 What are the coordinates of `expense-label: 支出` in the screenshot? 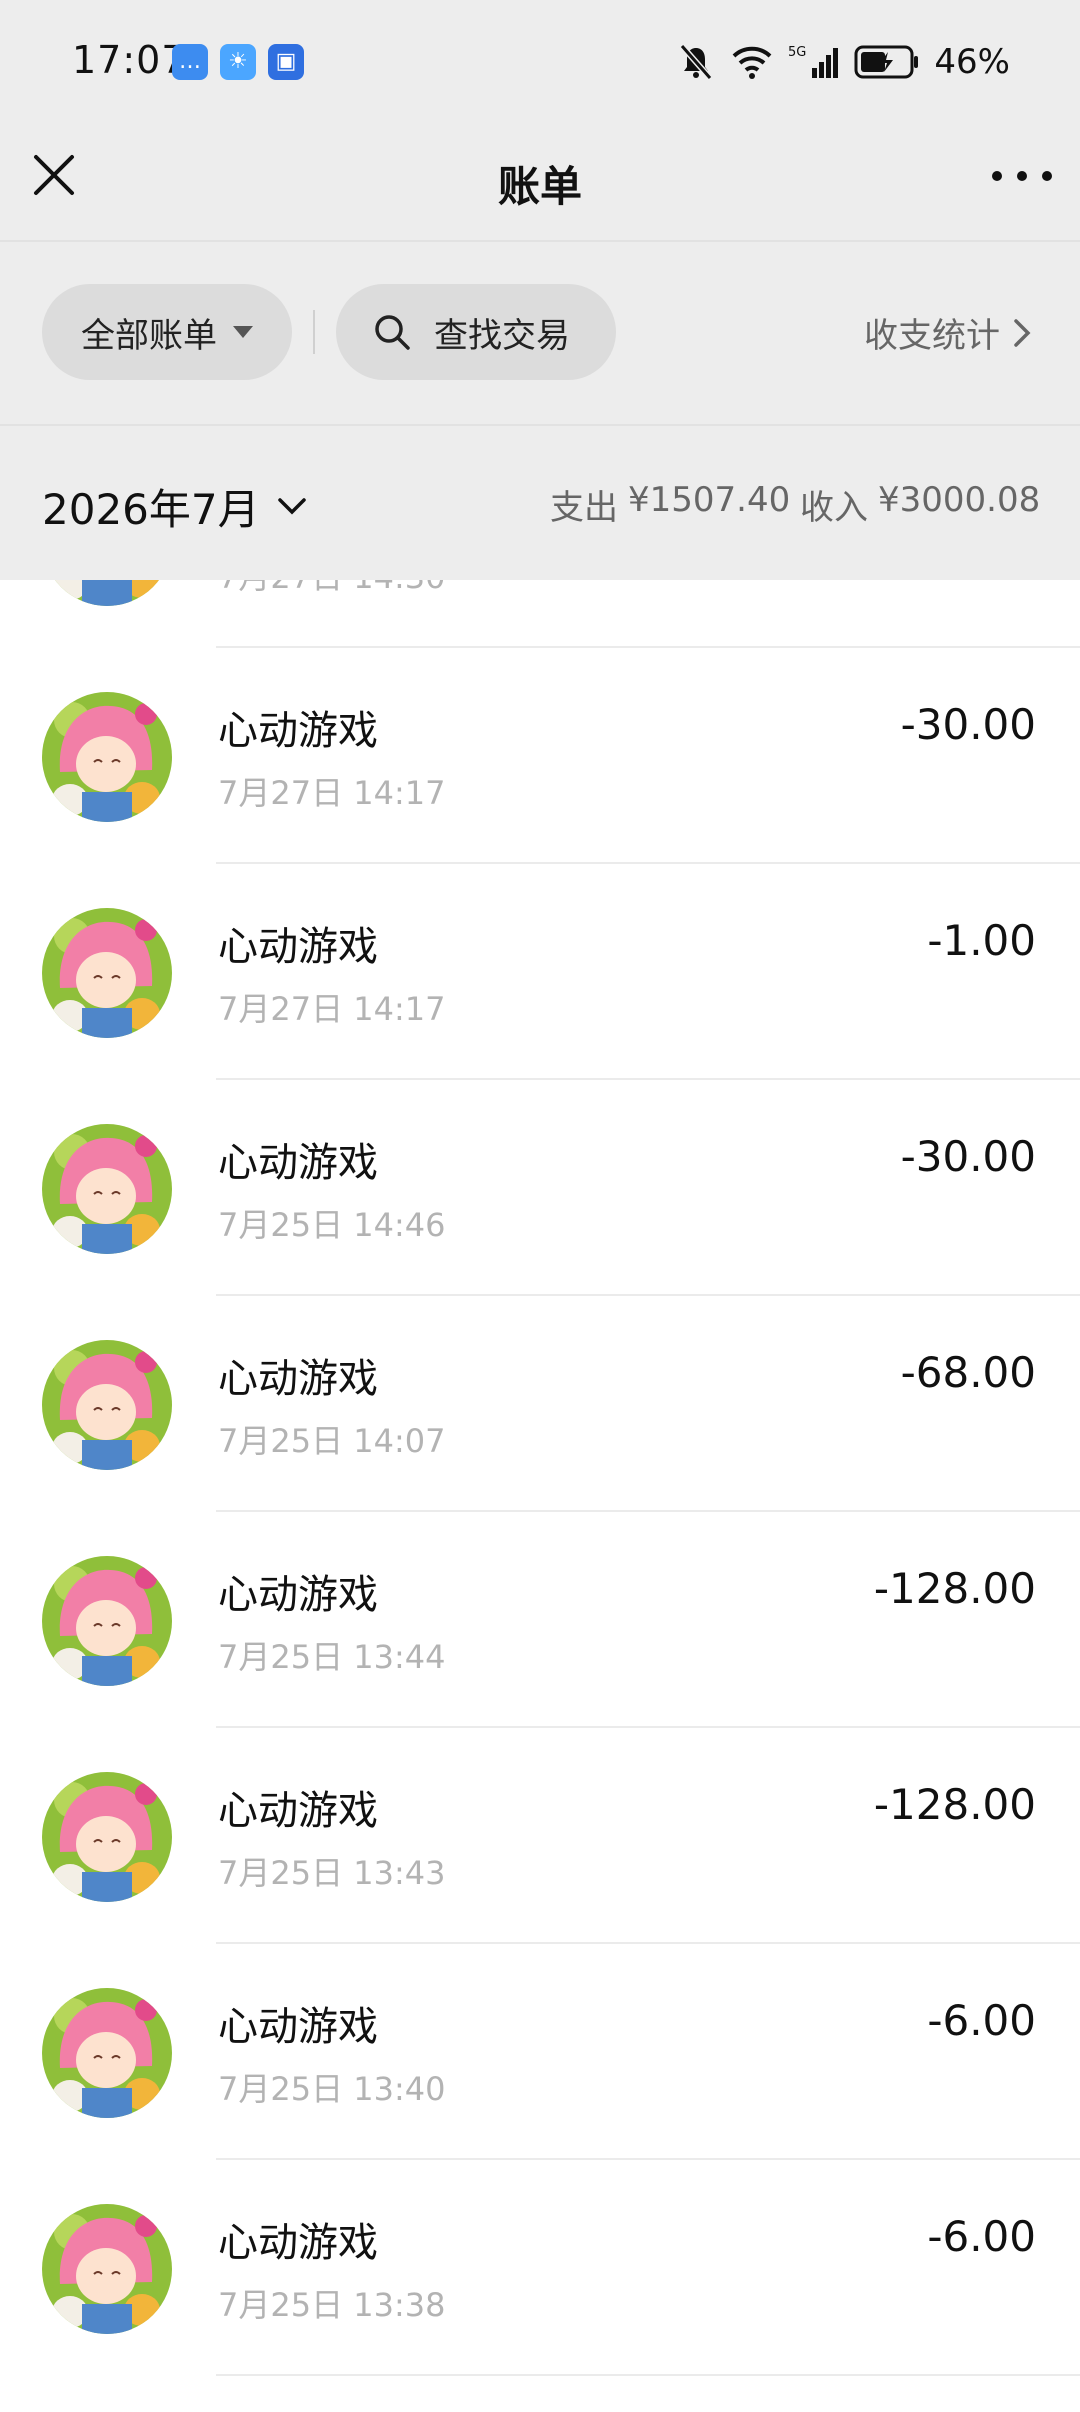 It's located at (584, 508).